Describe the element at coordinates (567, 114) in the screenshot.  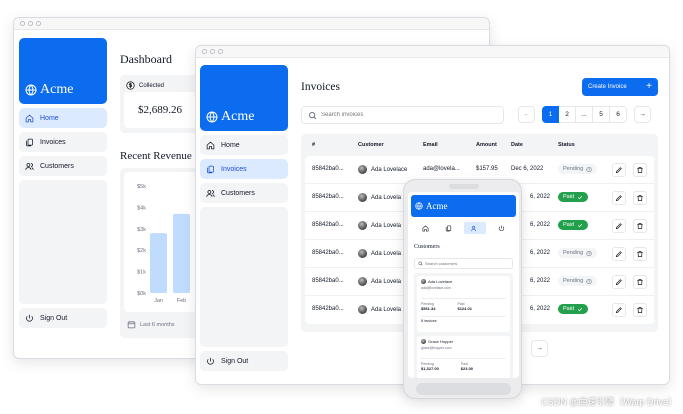
I see `page-number: 2` at that location.